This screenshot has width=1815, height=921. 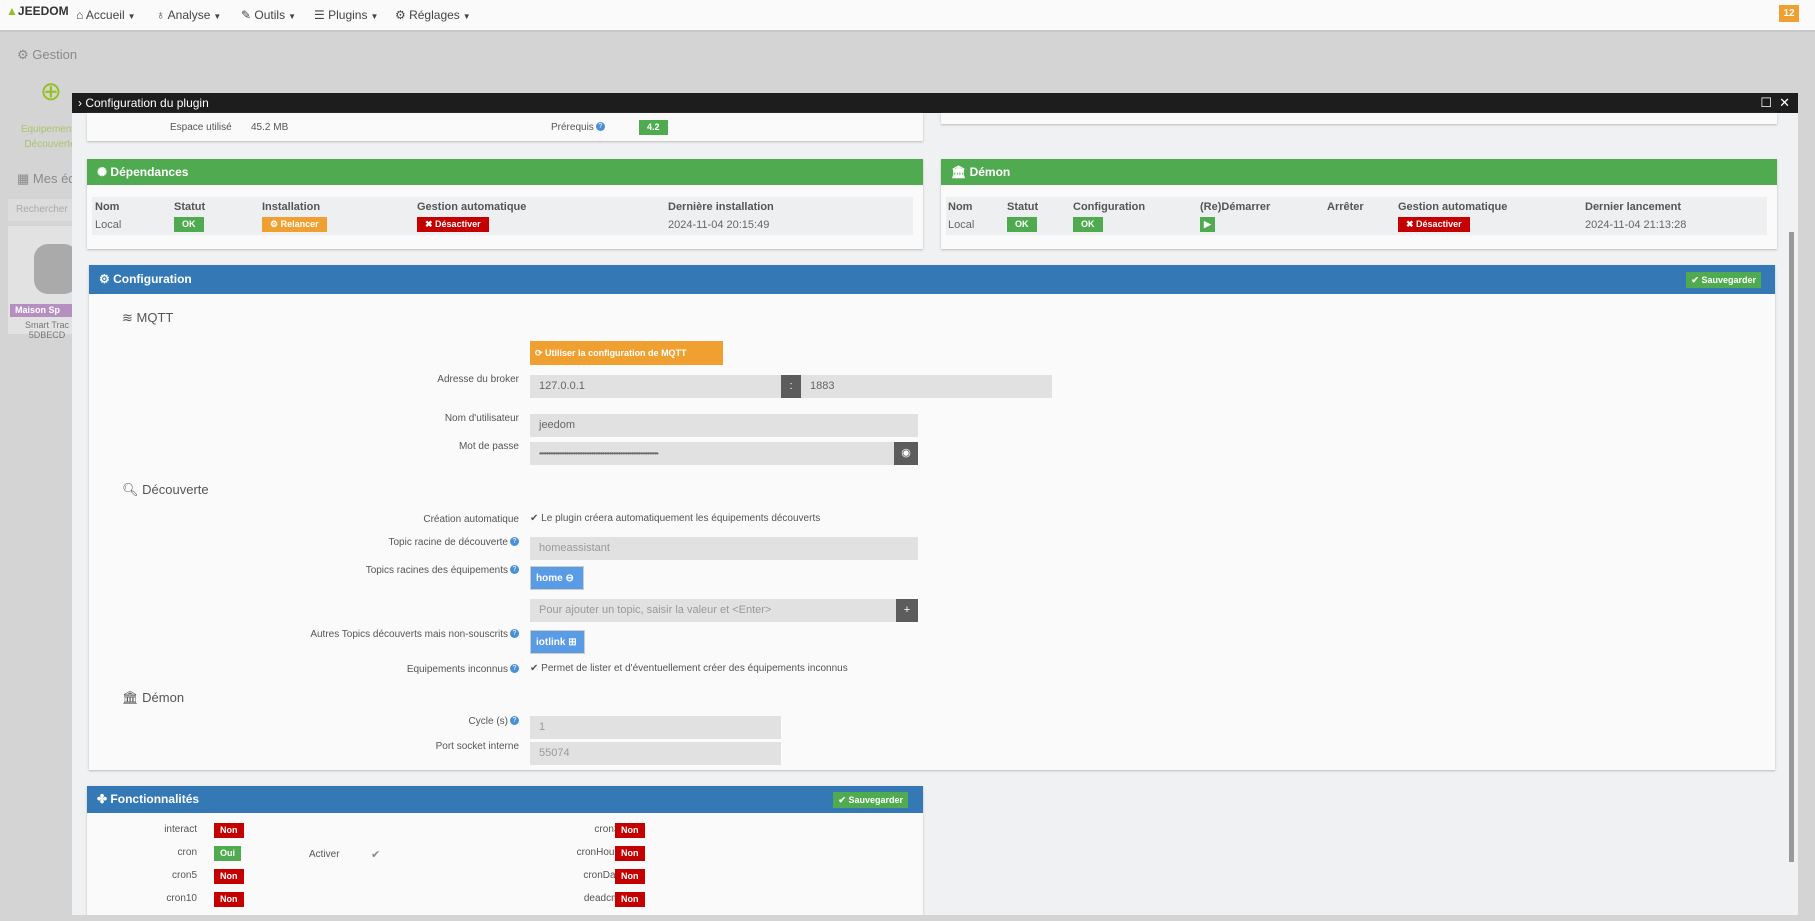 I want to click on feature-name: deadcmd, so click(x=604, y=898).